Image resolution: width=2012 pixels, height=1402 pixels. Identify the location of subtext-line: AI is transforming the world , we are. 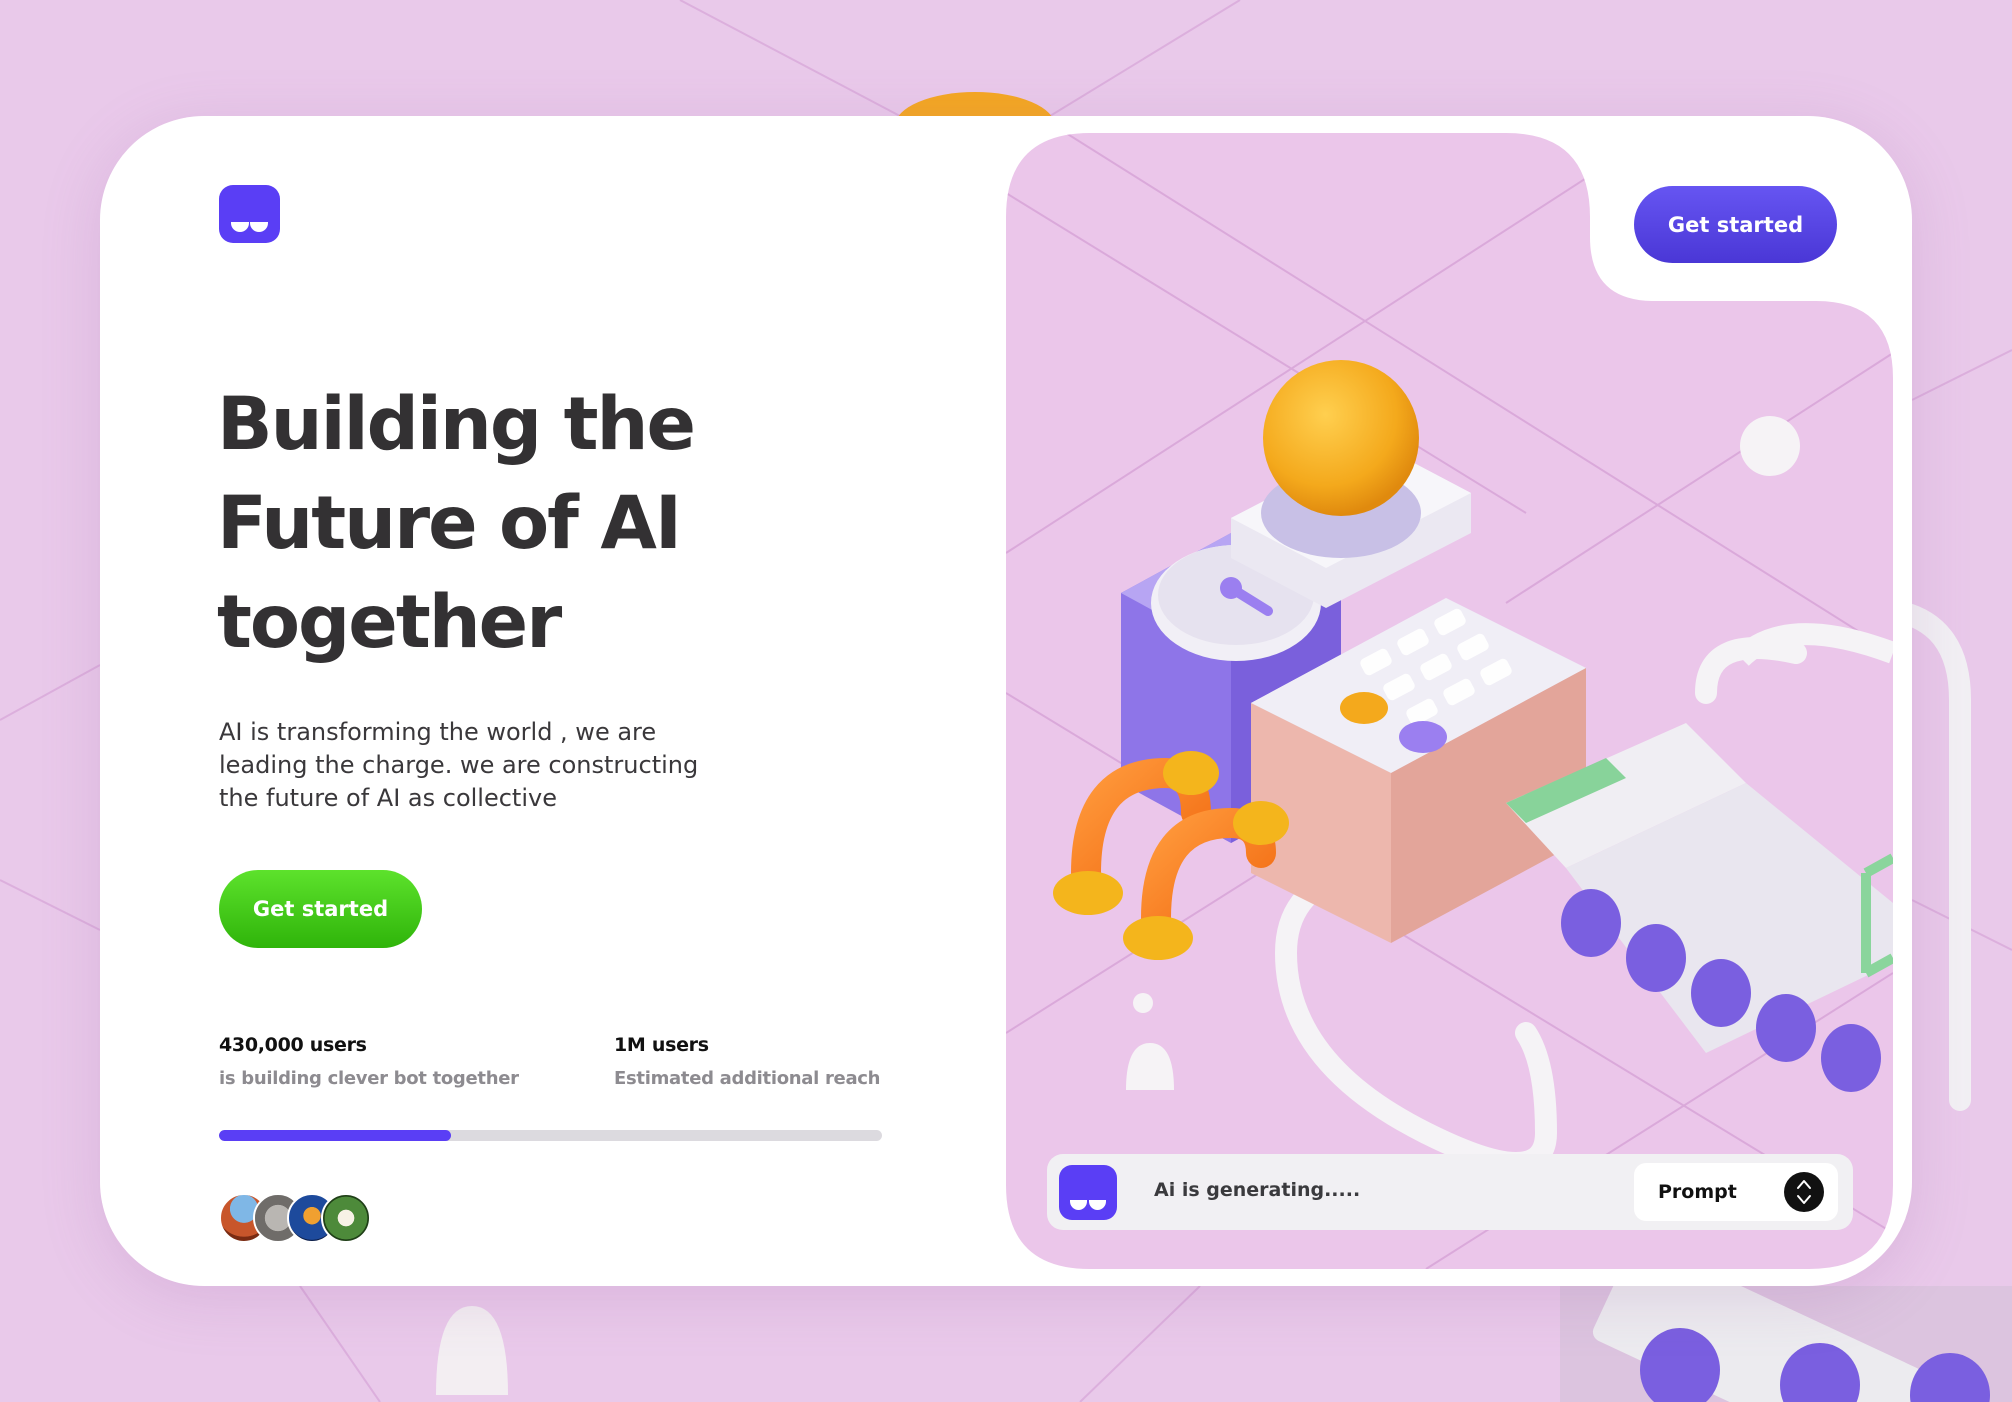
(438, 732).